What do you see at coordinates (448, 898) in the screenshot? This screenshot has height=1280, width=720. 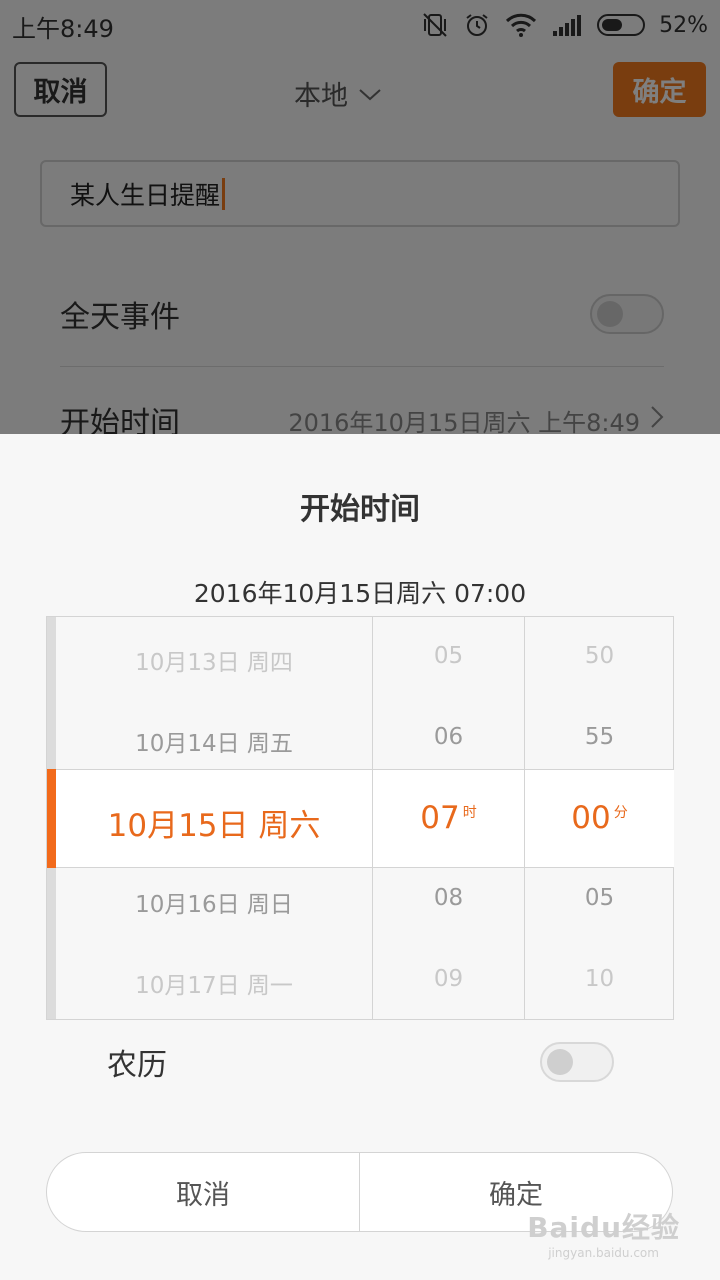 I see `hour-option: 08` at bounding box center [448, 898].